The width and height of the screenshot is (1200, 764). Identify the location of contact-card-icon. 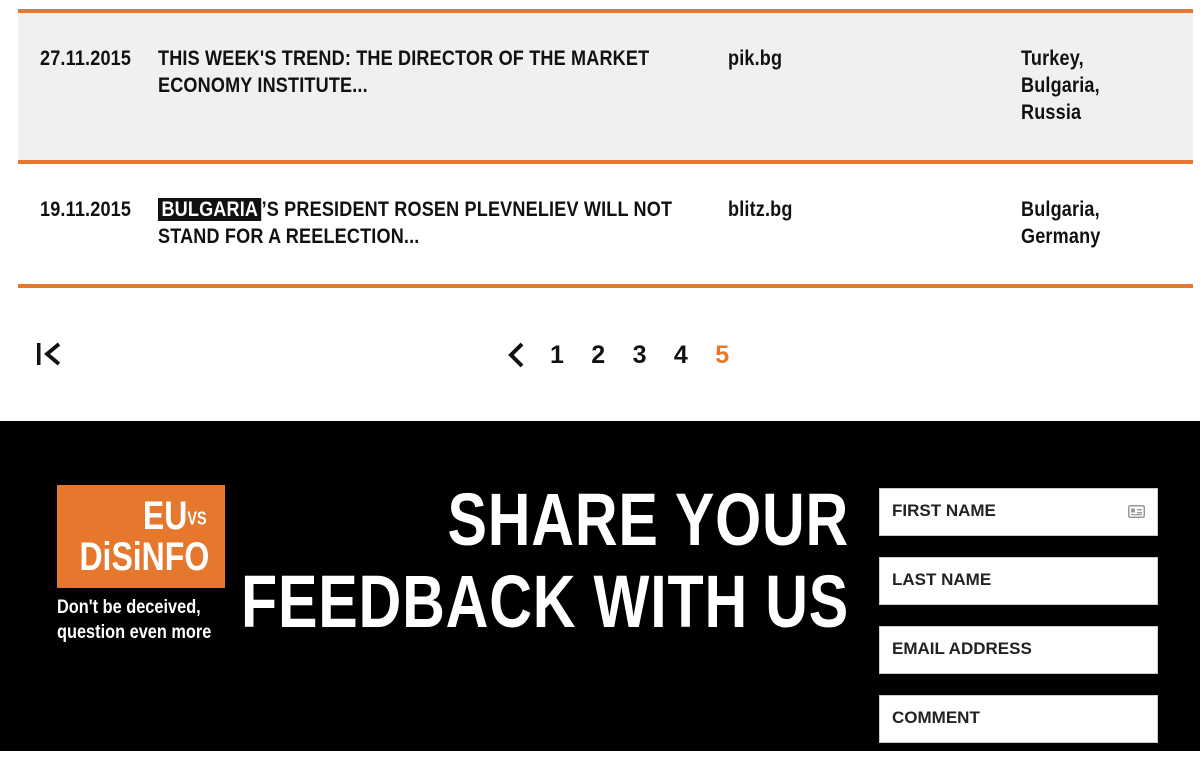
(1136, 511).